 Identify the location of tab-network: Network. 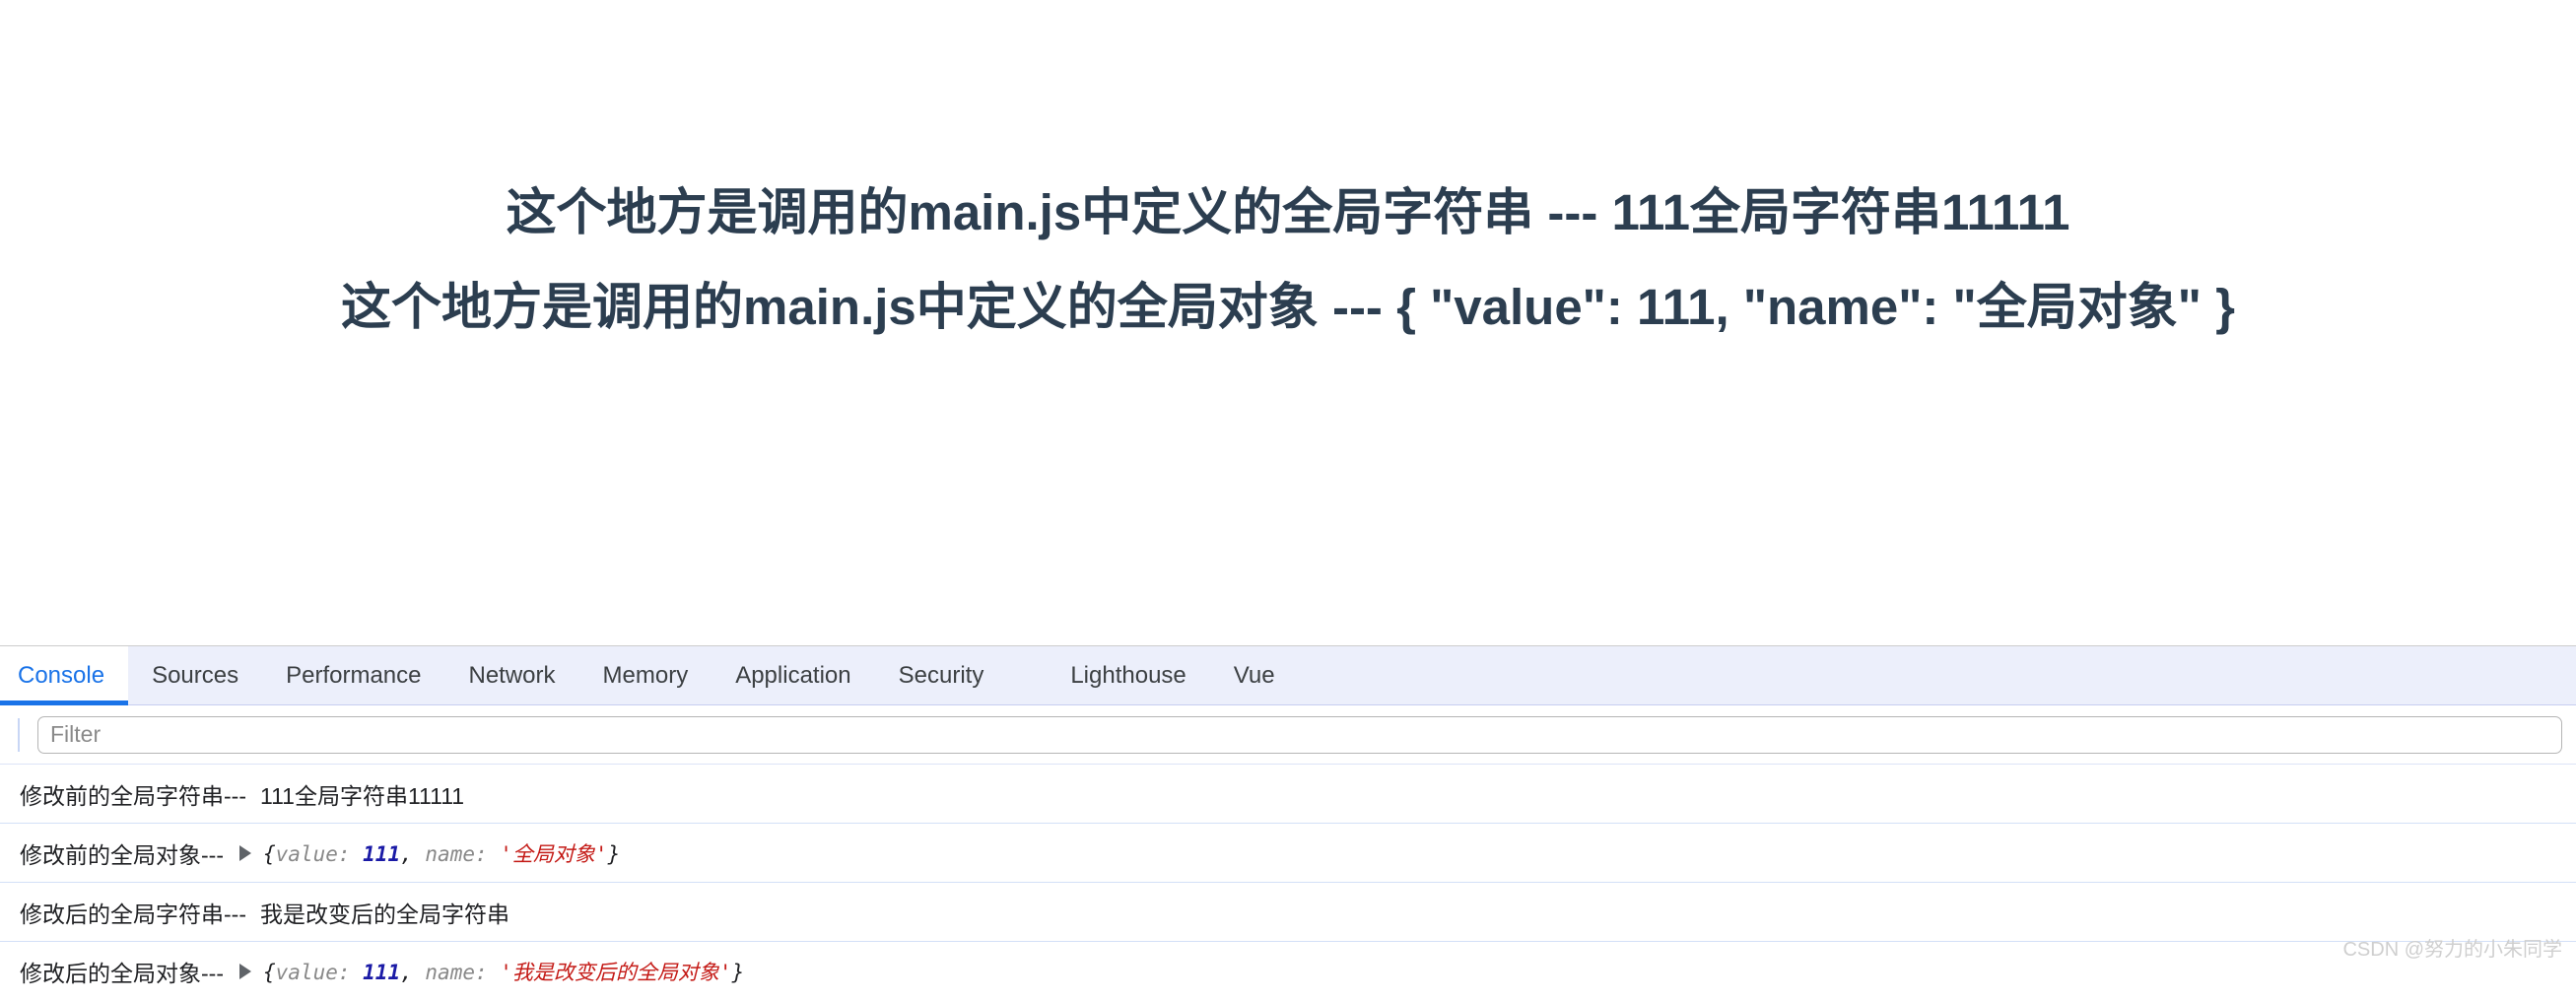
(512, 675).